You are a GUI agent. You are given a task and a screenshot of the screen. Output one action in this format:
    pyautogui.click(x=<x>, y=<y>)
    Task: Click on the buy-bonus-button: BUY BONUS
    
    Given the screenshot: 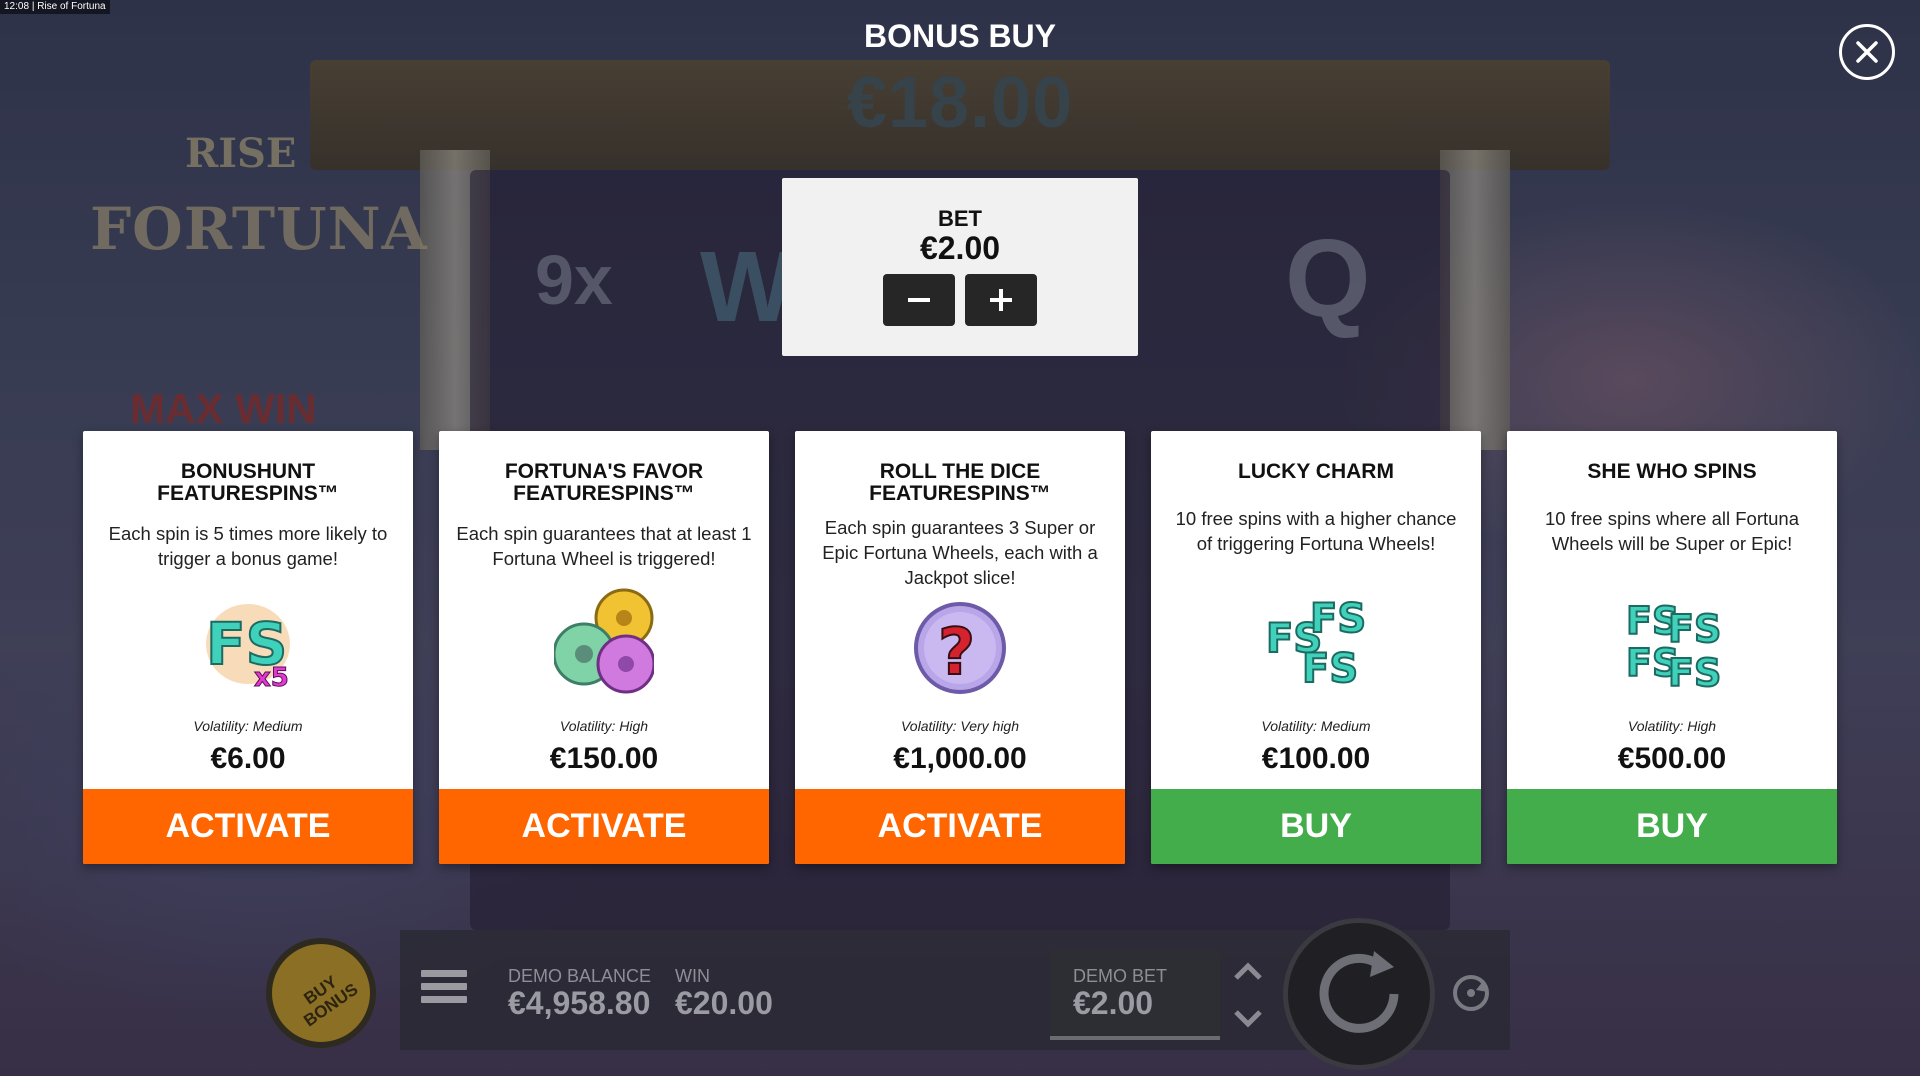 What is the action you would take?
    pyautogui.click(x=321, y=993)
    